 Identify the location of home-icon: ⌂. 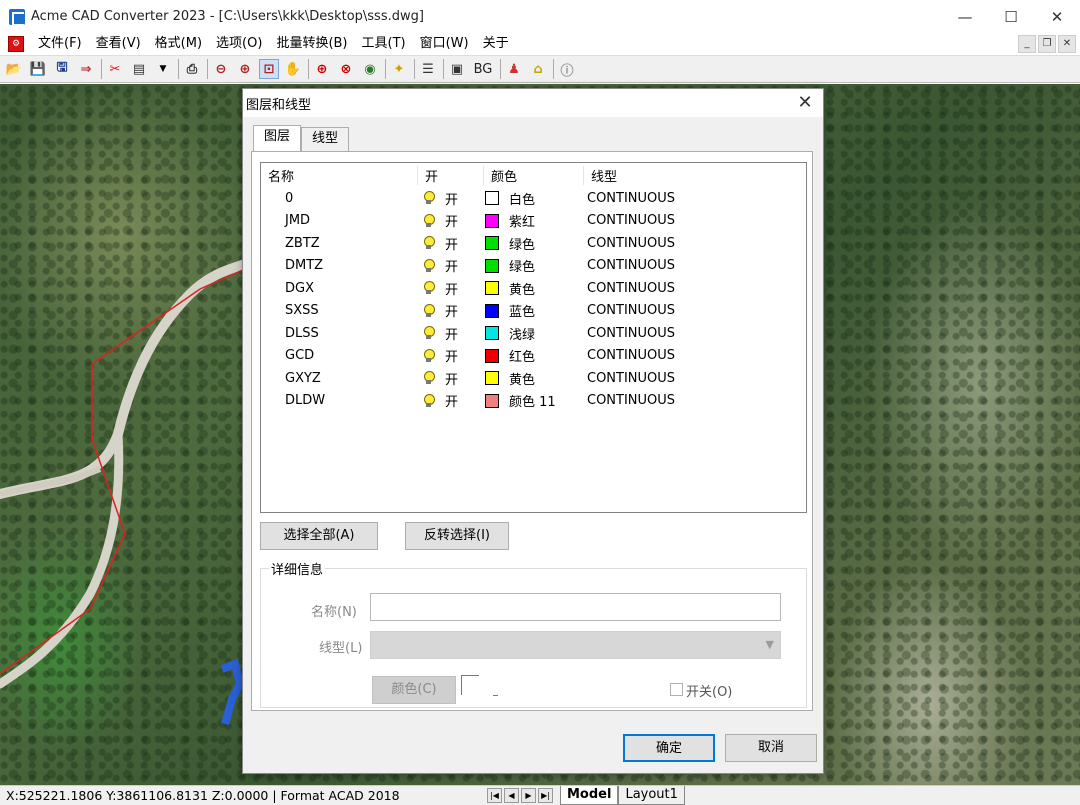
(538, 69).